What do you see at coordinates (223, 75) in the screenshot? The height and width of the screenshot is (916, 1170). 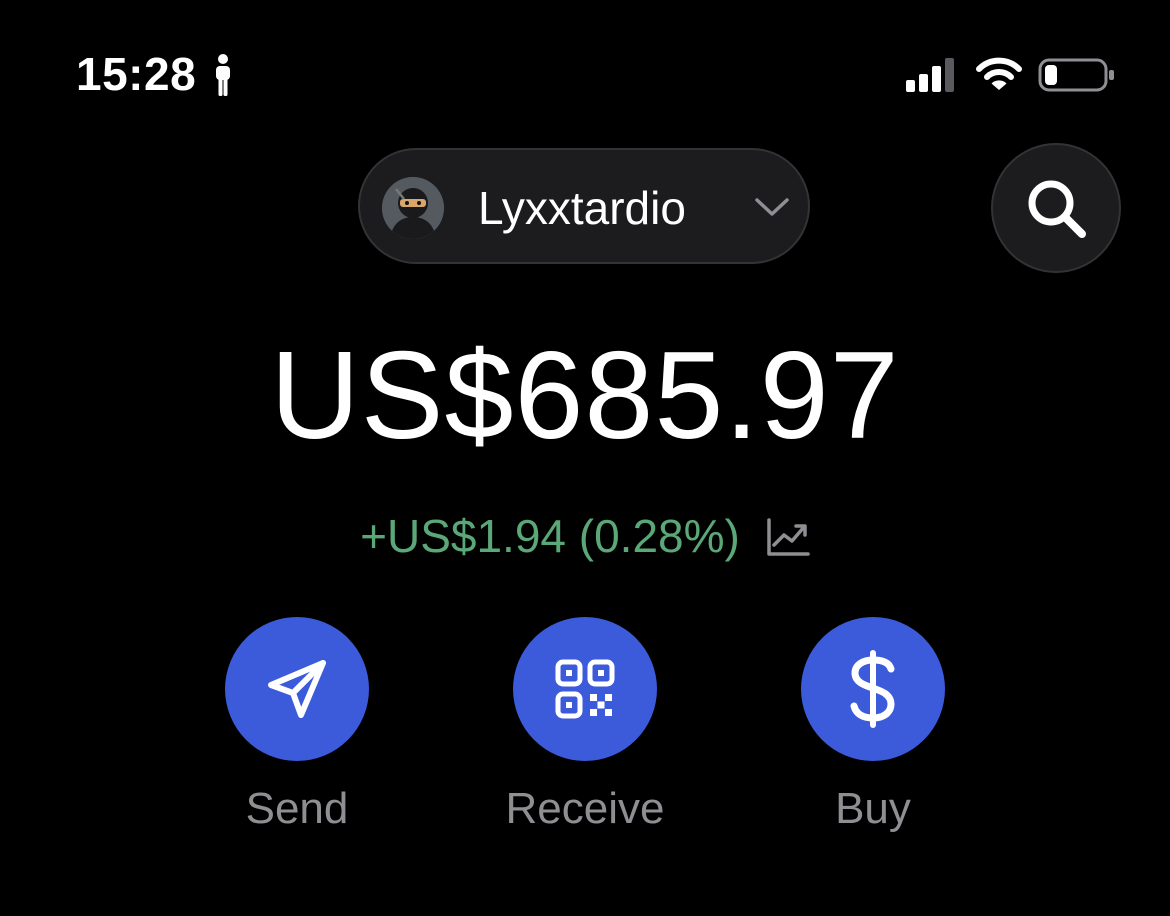 I see `walk-icon` at bounding box center [223, 75].